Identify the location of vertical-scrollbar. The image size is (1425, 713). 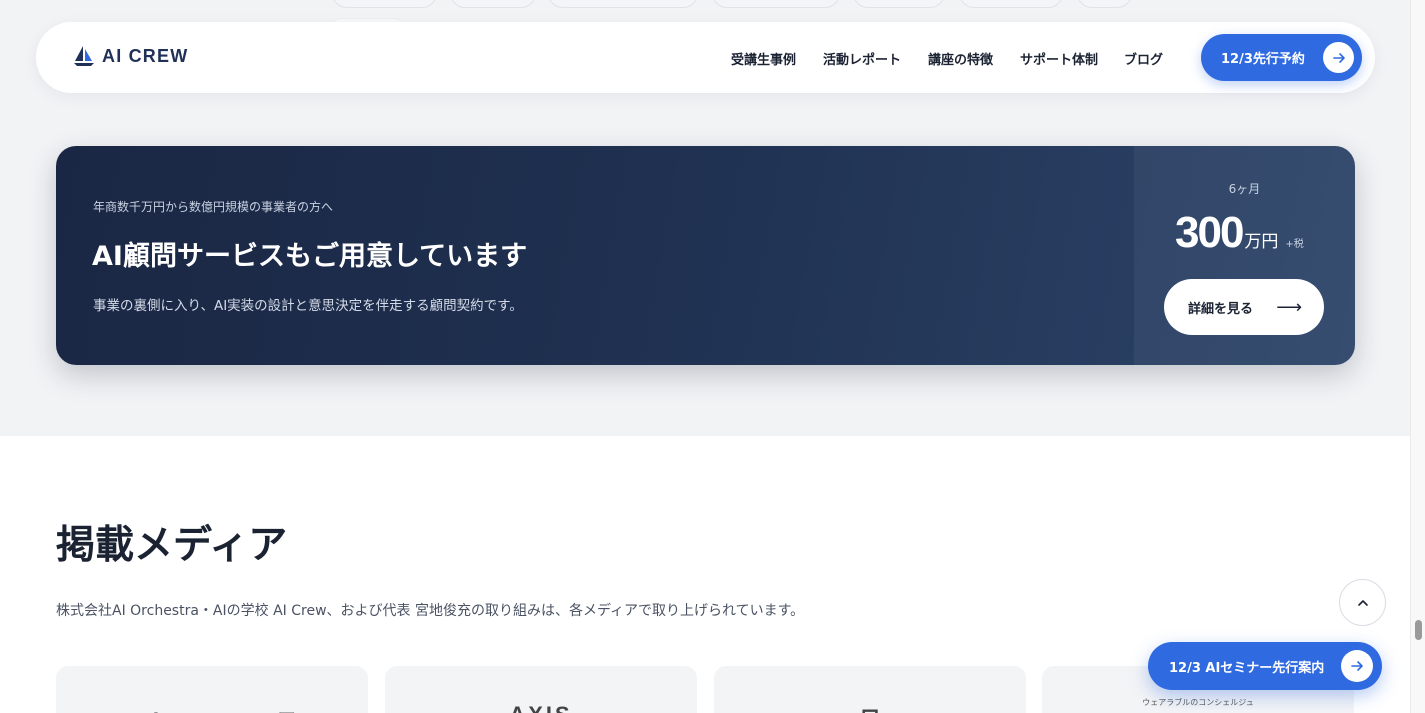
(1417, 356).